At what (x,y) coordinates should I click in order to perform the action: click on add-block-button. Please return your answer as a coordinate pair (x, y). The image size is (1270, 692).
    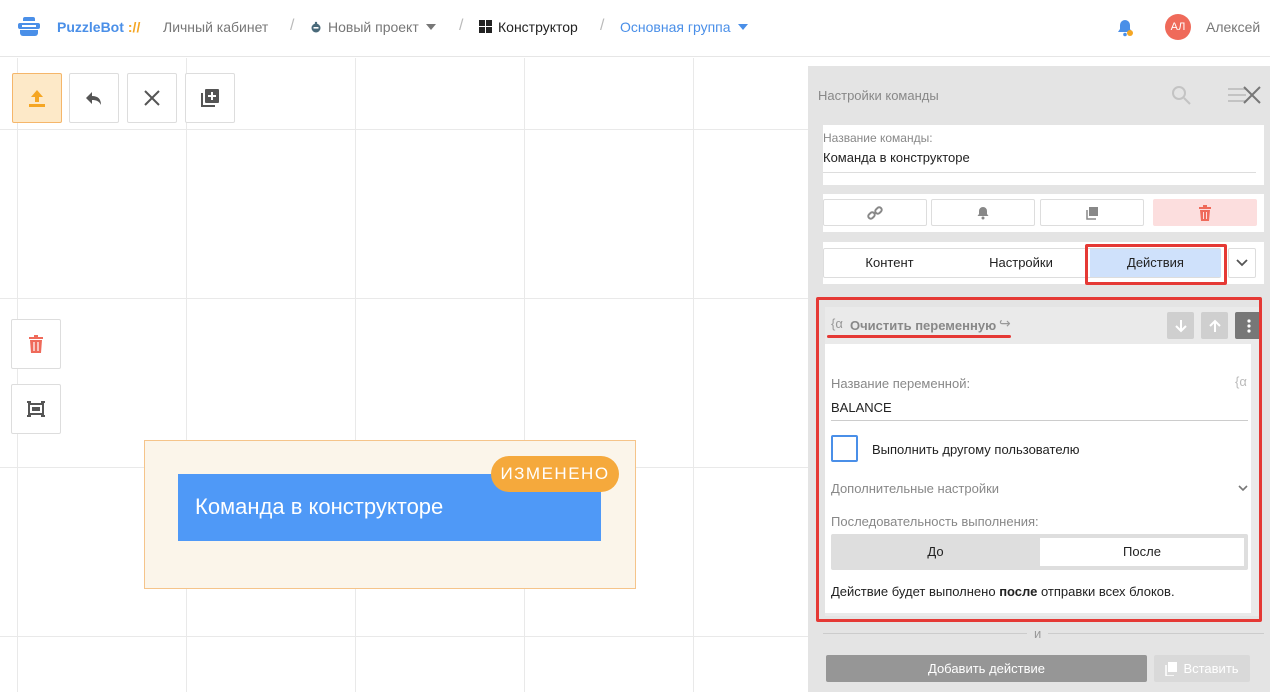
    Looking at the image, I should click on (210, 98).